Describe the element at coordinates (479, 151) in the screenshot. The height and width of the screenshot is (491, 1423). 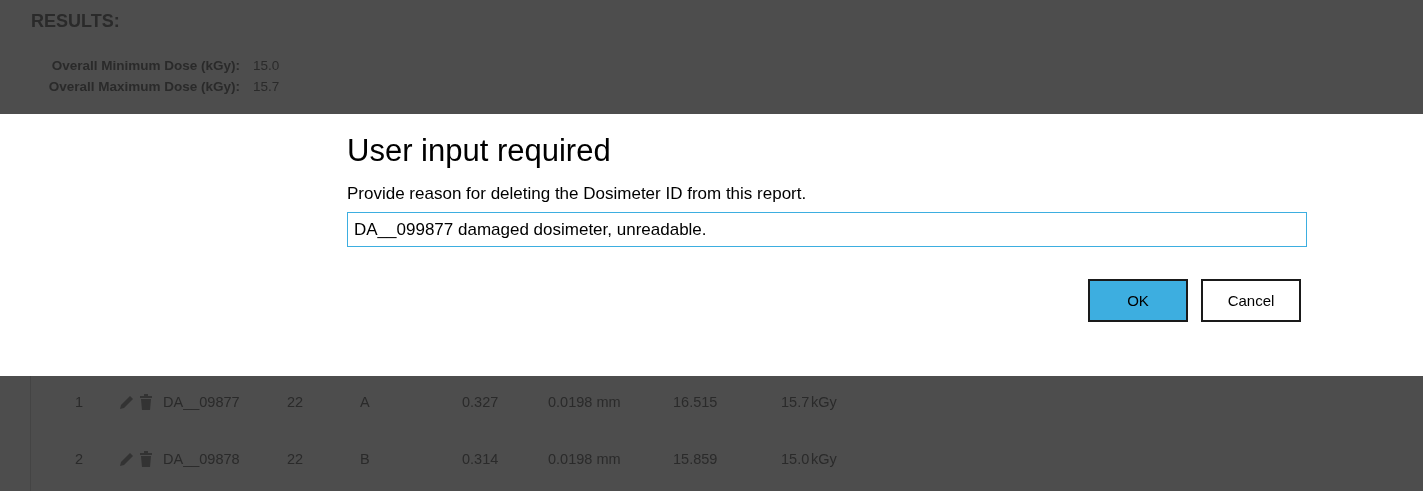
I see `dialog-title: User input required` at that location.